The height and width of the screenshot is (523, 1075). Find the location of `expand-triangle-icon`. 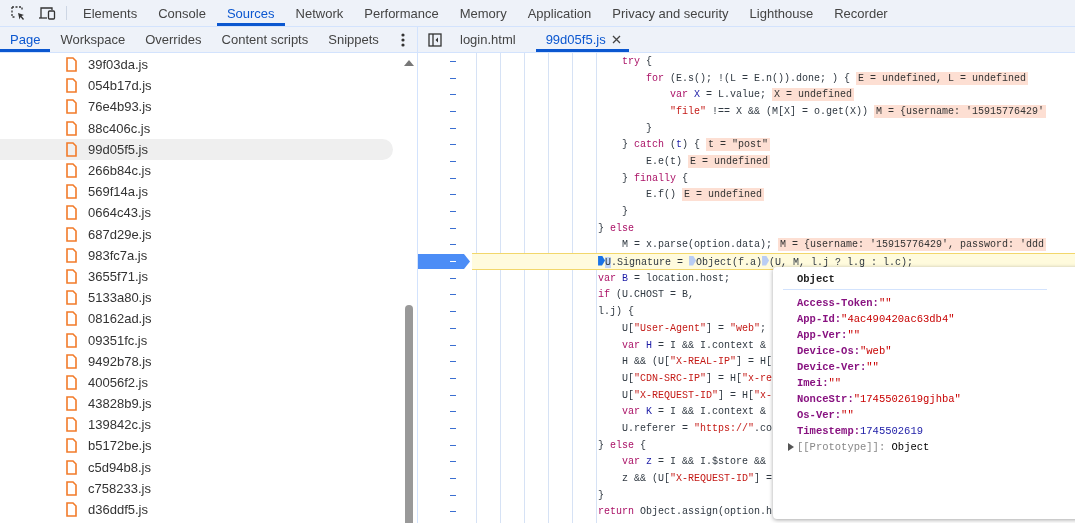

expand-triangle-icon is located at coordinates (791, 447).